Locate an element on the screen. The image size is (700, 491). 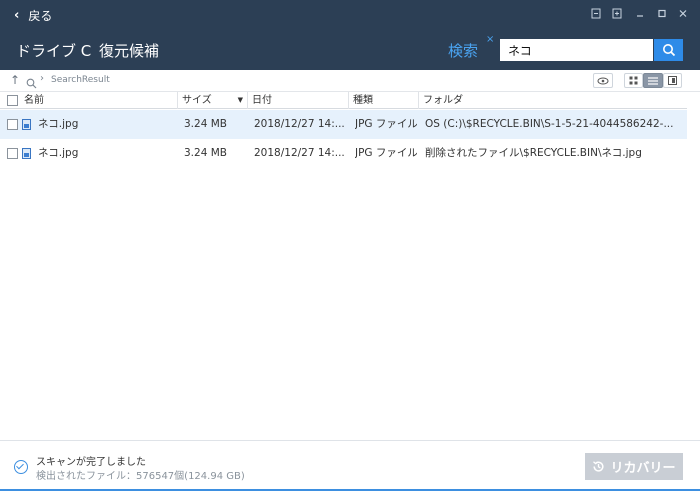
select-all-checkbox is located at coordinates (12, 100).